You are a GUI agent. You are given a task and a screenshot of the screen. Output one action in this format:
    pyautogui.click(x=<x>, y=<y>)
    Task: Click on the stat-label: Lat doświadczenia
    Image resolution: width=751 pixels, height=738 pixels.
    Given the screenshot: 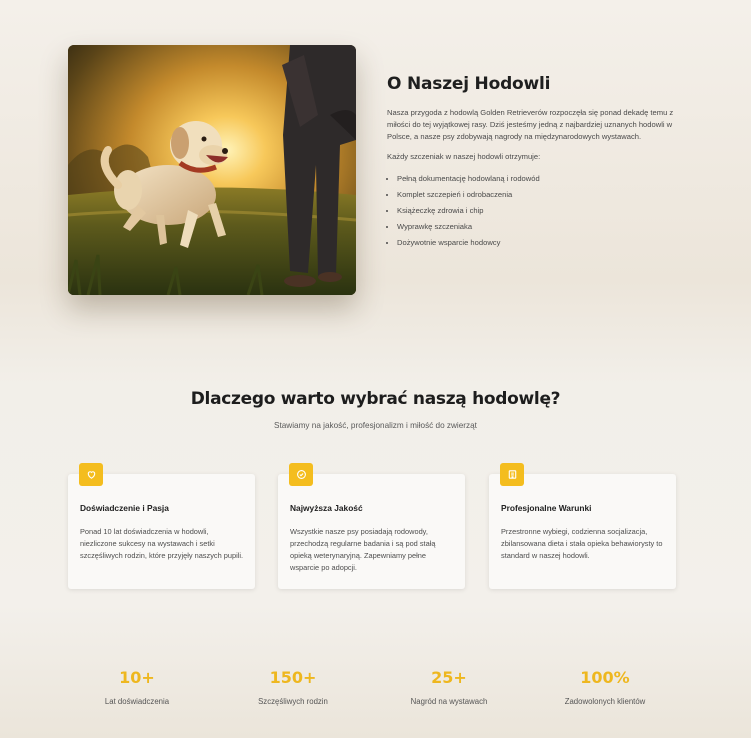 What is the action you would take?
    pyautogui.click(x=137, y=701)
    